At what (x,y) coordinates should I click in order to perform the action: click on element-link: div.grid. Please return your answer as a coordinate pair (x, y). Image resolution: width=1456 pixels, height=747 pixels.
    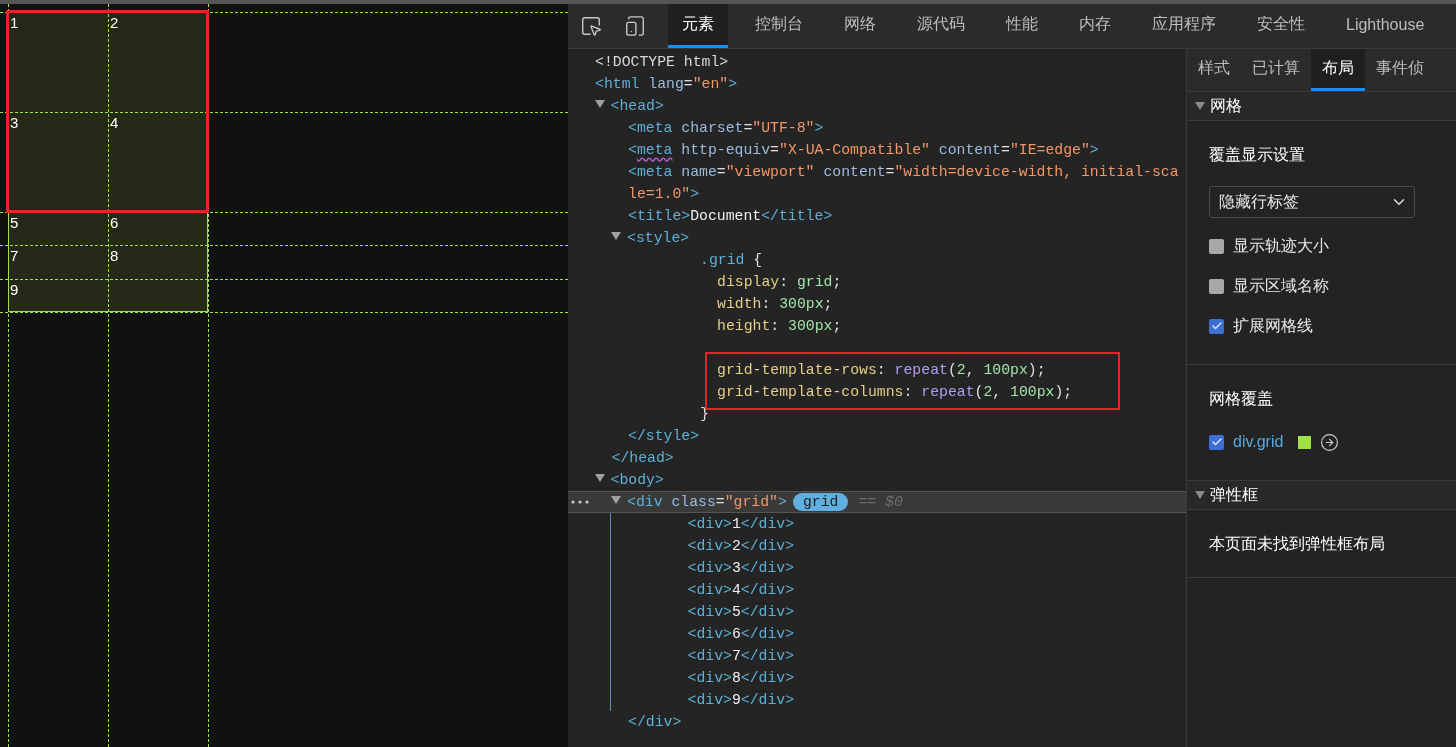
    Looking at the image, I should click on (1258, 442).